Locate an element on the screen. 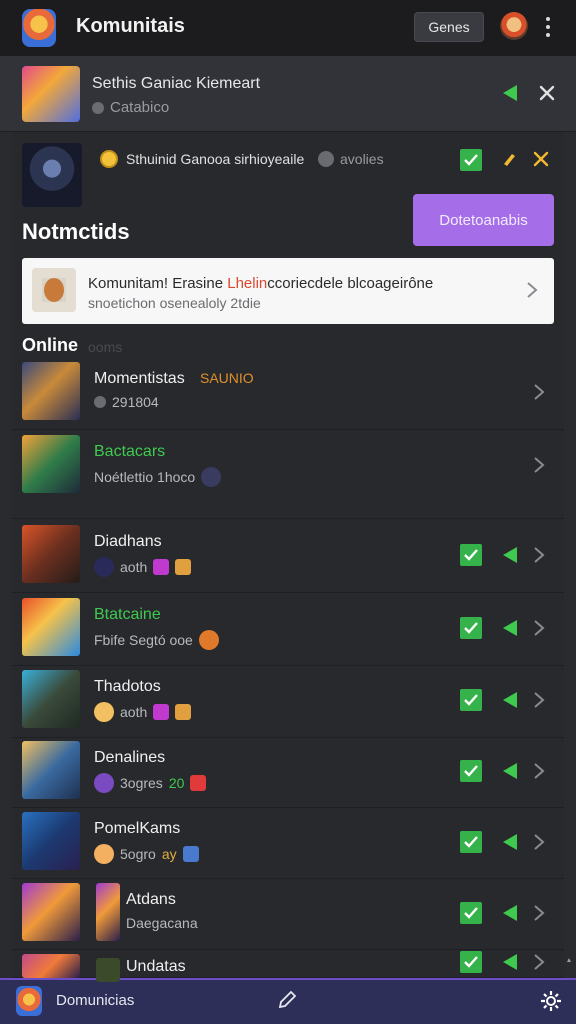 This screenshot has height=1024, width=576. friend-name: Momentistas is located at coordinates (139, 378).